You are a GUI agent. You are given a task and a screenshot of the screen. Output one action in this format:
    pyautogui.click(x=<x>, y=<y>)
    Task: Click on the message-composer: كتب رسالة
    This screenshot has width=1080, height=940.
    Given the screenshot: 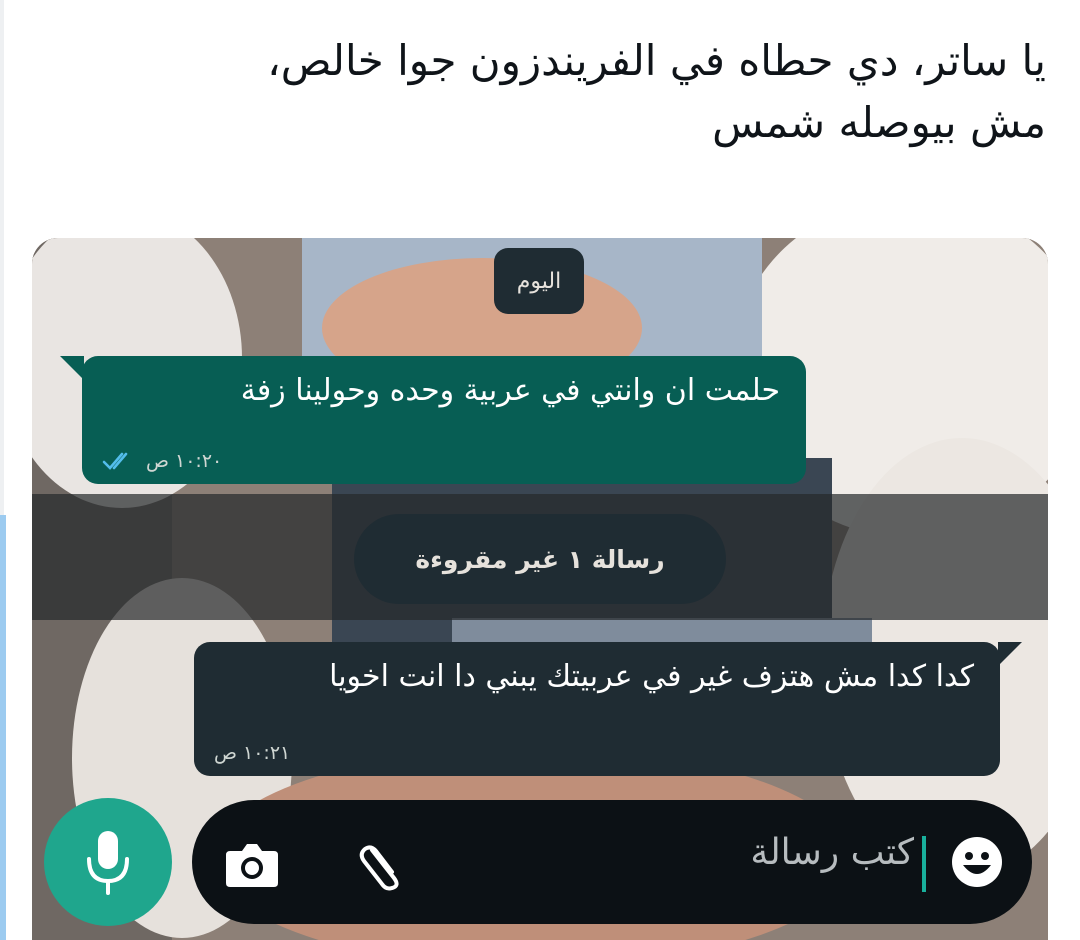 What is the action you would take?
    pyautogui.click(x=612, y=862)
    